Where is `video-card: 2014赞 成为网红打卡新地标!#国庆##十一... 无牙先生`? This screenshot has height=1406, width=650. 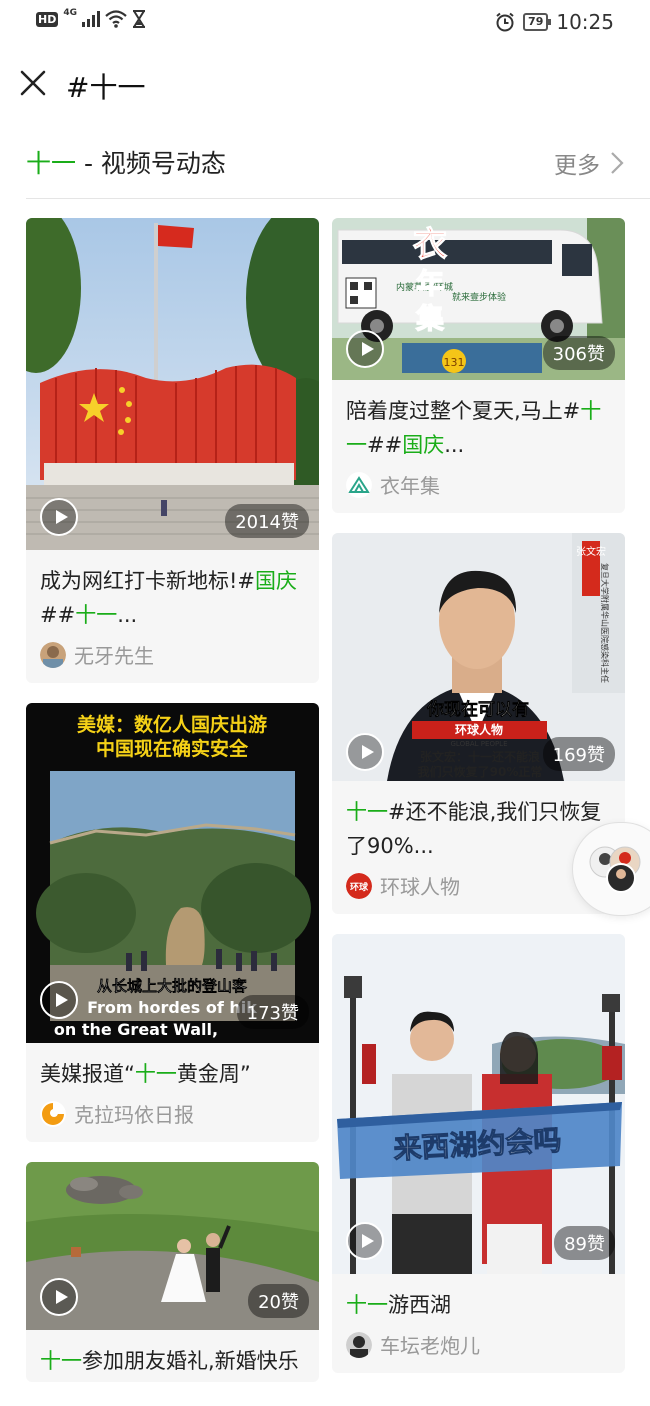 video-card: 2014赞 成为网红打卡新地标!#国庆##十一... 无牙先生 is located at coordinates (172, 450).